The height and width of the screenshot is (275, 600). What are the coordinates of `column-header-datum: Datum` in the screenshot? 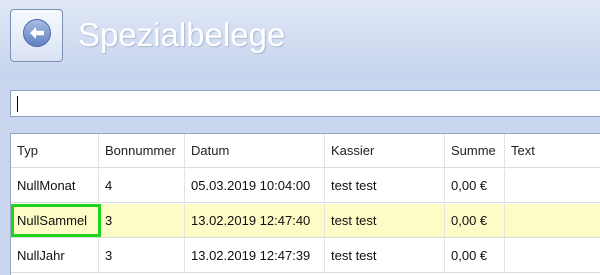 It's located at (255, 150).